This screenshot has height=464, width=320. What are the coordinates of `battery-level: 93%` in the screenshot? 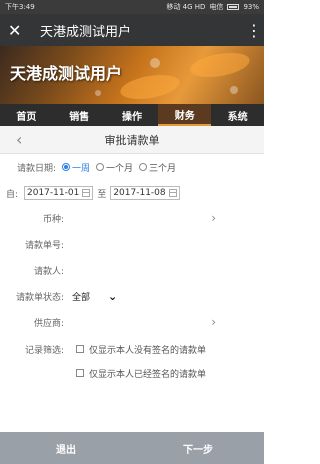 It's located at (251, 7).